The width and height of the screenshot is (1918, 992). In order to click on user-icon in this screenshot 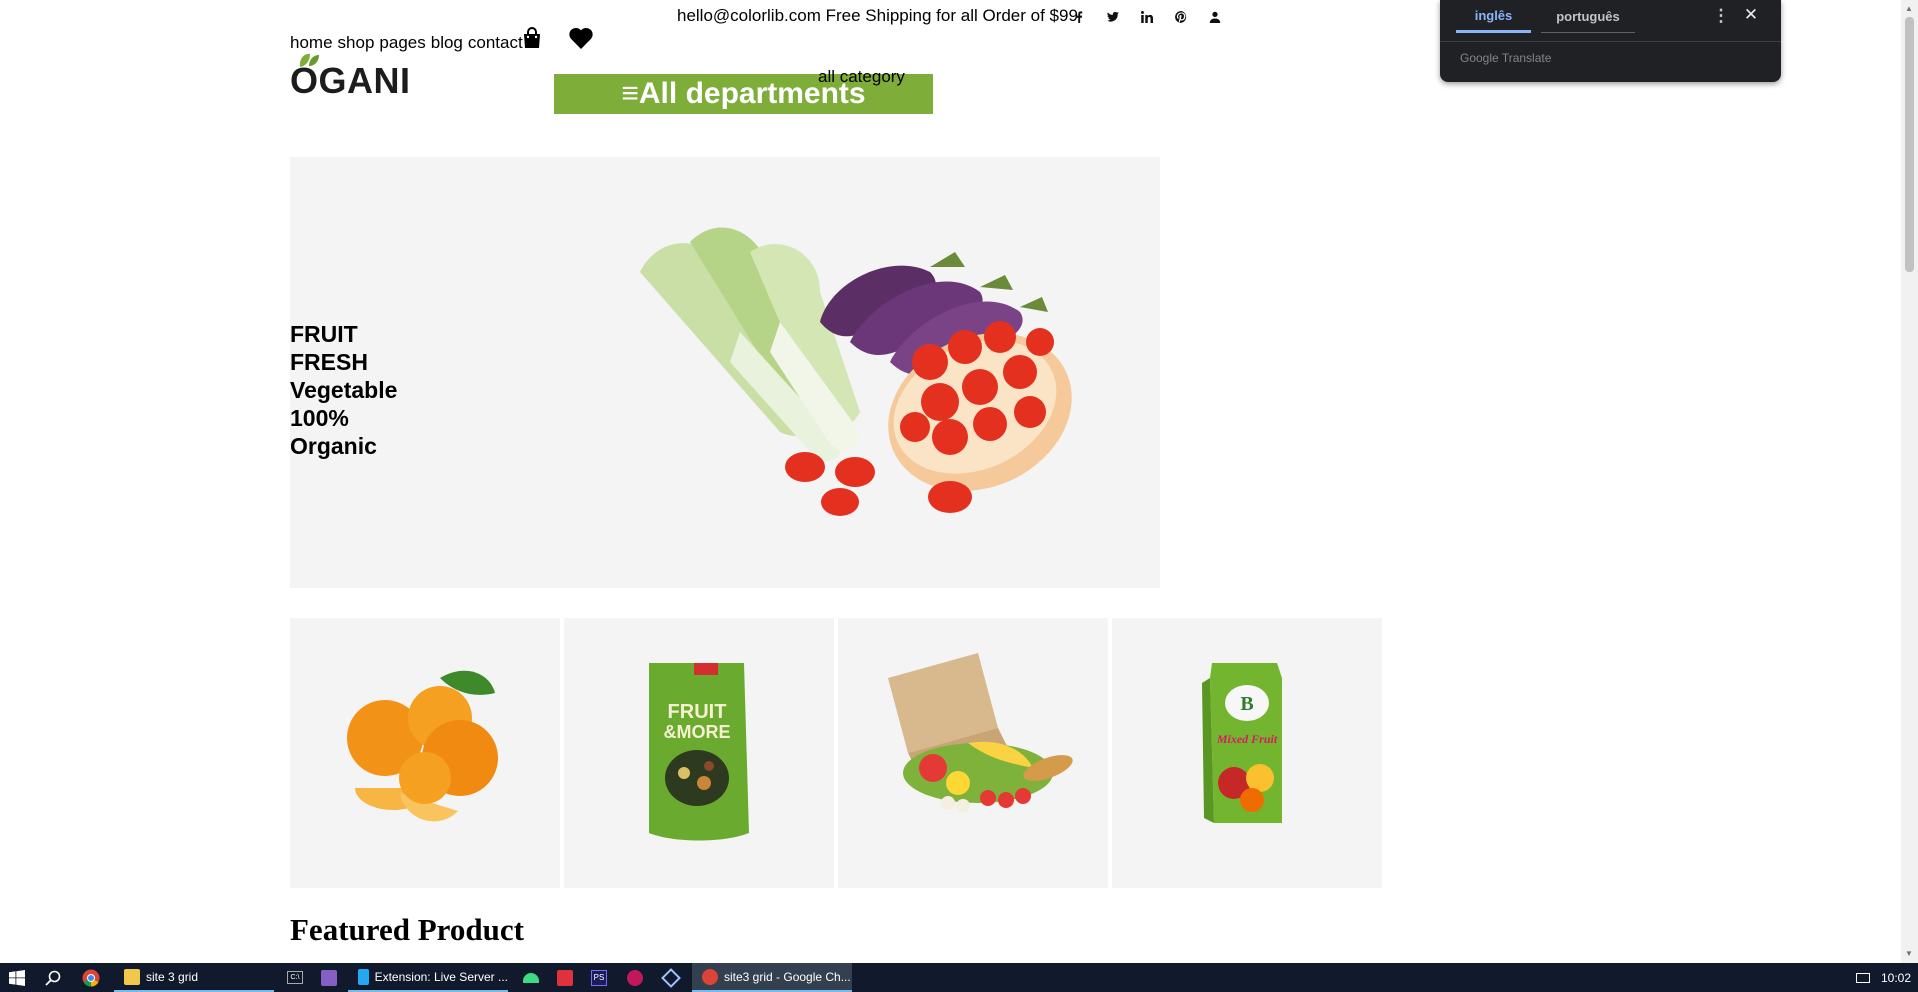, I will do `click(1215, 17)`.